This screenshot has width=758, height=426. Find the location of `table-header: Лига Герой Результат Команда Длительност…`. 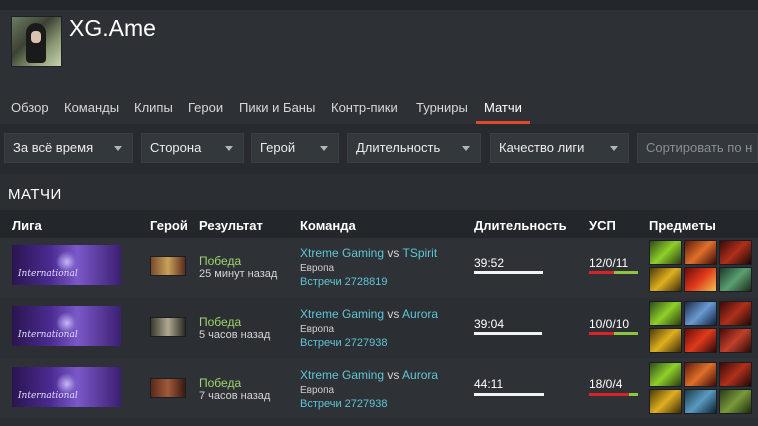

table-header: Лига Герой Результат Команда Длительност… is located at coordinates (379, 224).